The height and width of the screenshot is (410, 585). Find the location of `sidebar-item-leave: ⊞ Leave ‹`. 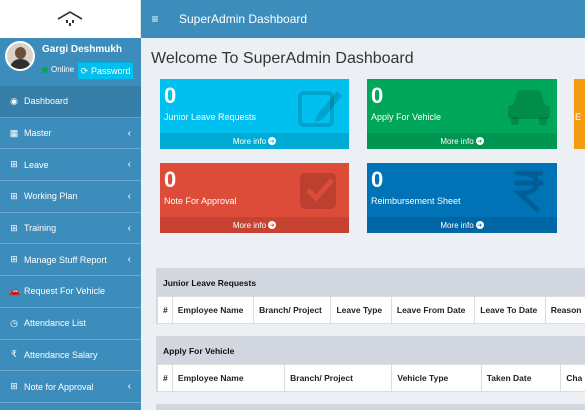

sidebar-item-leave: ⊞ Leave ‹ is located at coordinates (70, 165).